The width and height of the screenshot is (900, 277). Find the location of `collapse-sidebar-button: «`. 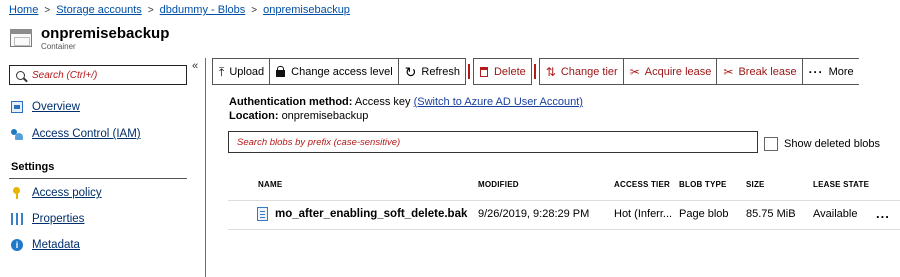

collapse-sidebar-button: « is located at coordinates (195, 66).